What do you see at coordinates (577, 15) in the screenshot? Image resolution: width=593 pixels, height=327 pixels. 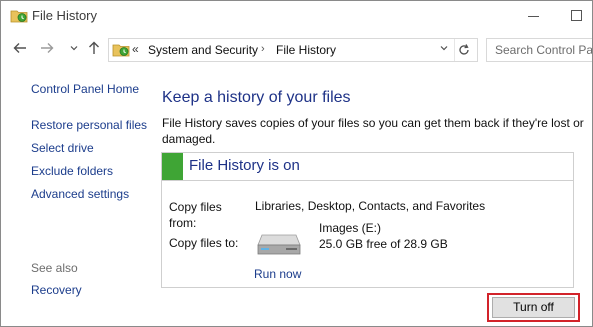 I see `maximize-button` at bounding box center [577, 15].